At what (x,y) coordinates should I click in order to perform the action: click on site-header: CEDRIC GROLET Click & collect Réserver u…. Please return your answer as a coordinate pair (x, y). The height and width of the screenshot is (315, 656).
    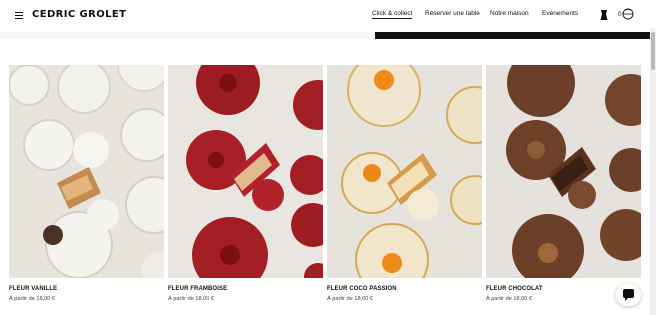
    Looking at the image, I should click on (328, 16).